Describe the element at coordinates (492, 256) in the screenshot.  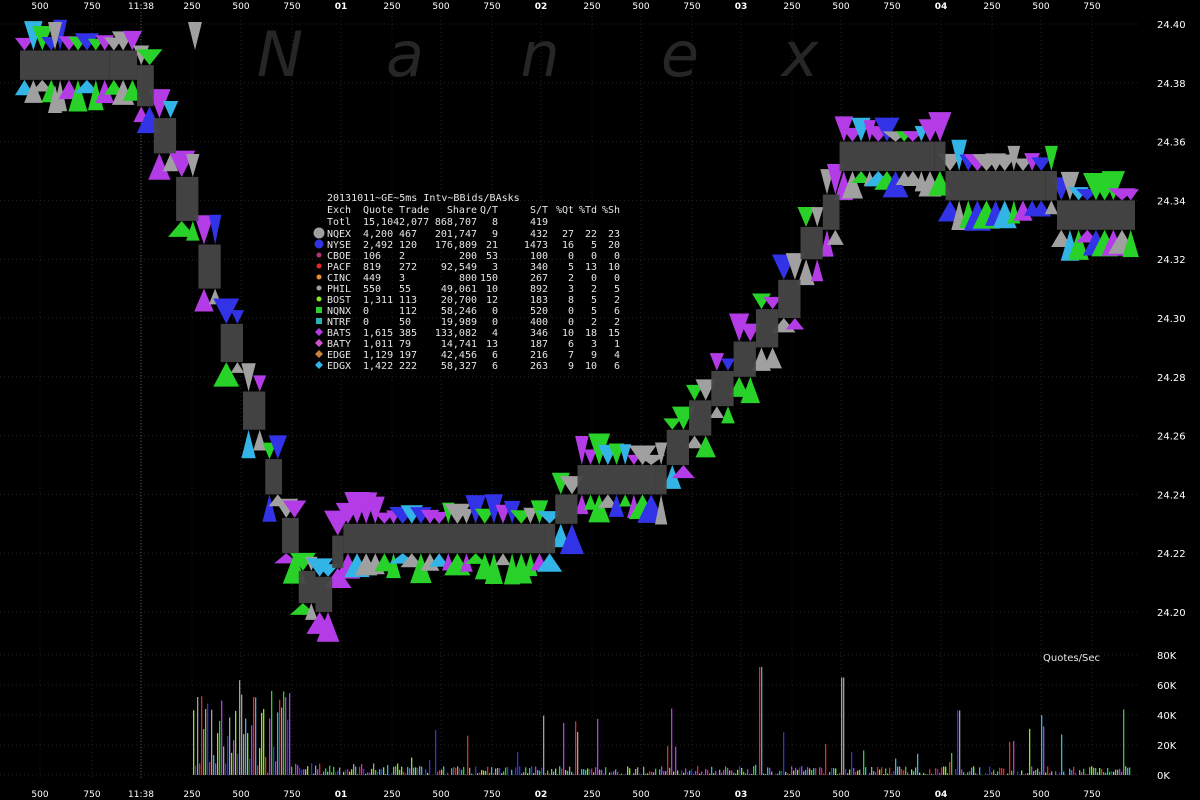
I see `table-row-cell: 53` at that location.